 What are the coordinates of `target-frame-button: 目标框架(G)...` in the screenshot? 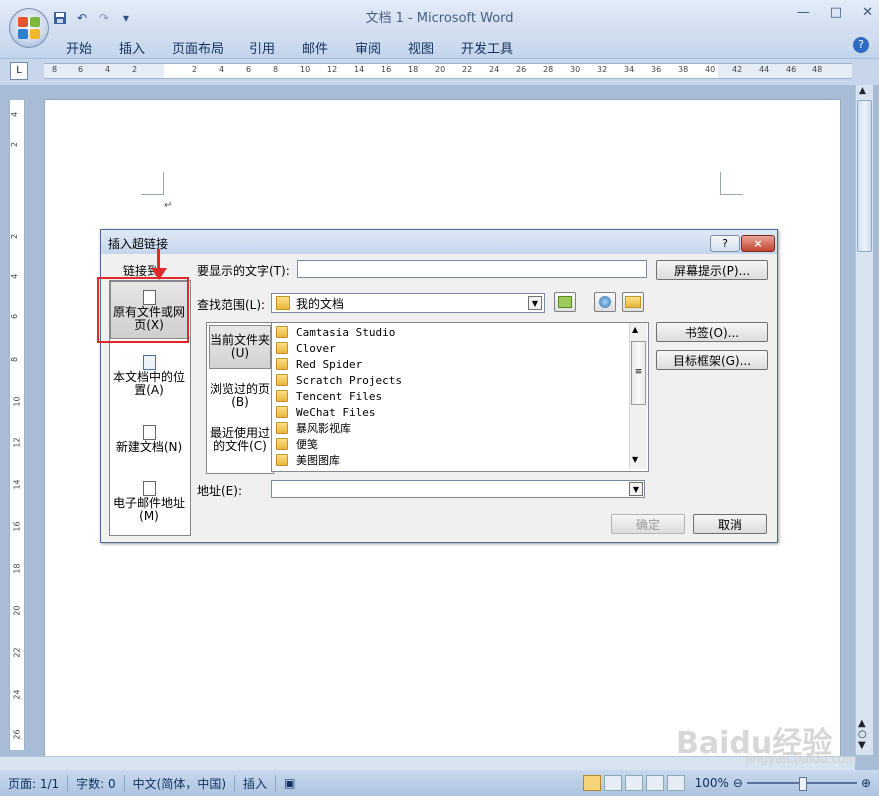 It's located at (712, 360).